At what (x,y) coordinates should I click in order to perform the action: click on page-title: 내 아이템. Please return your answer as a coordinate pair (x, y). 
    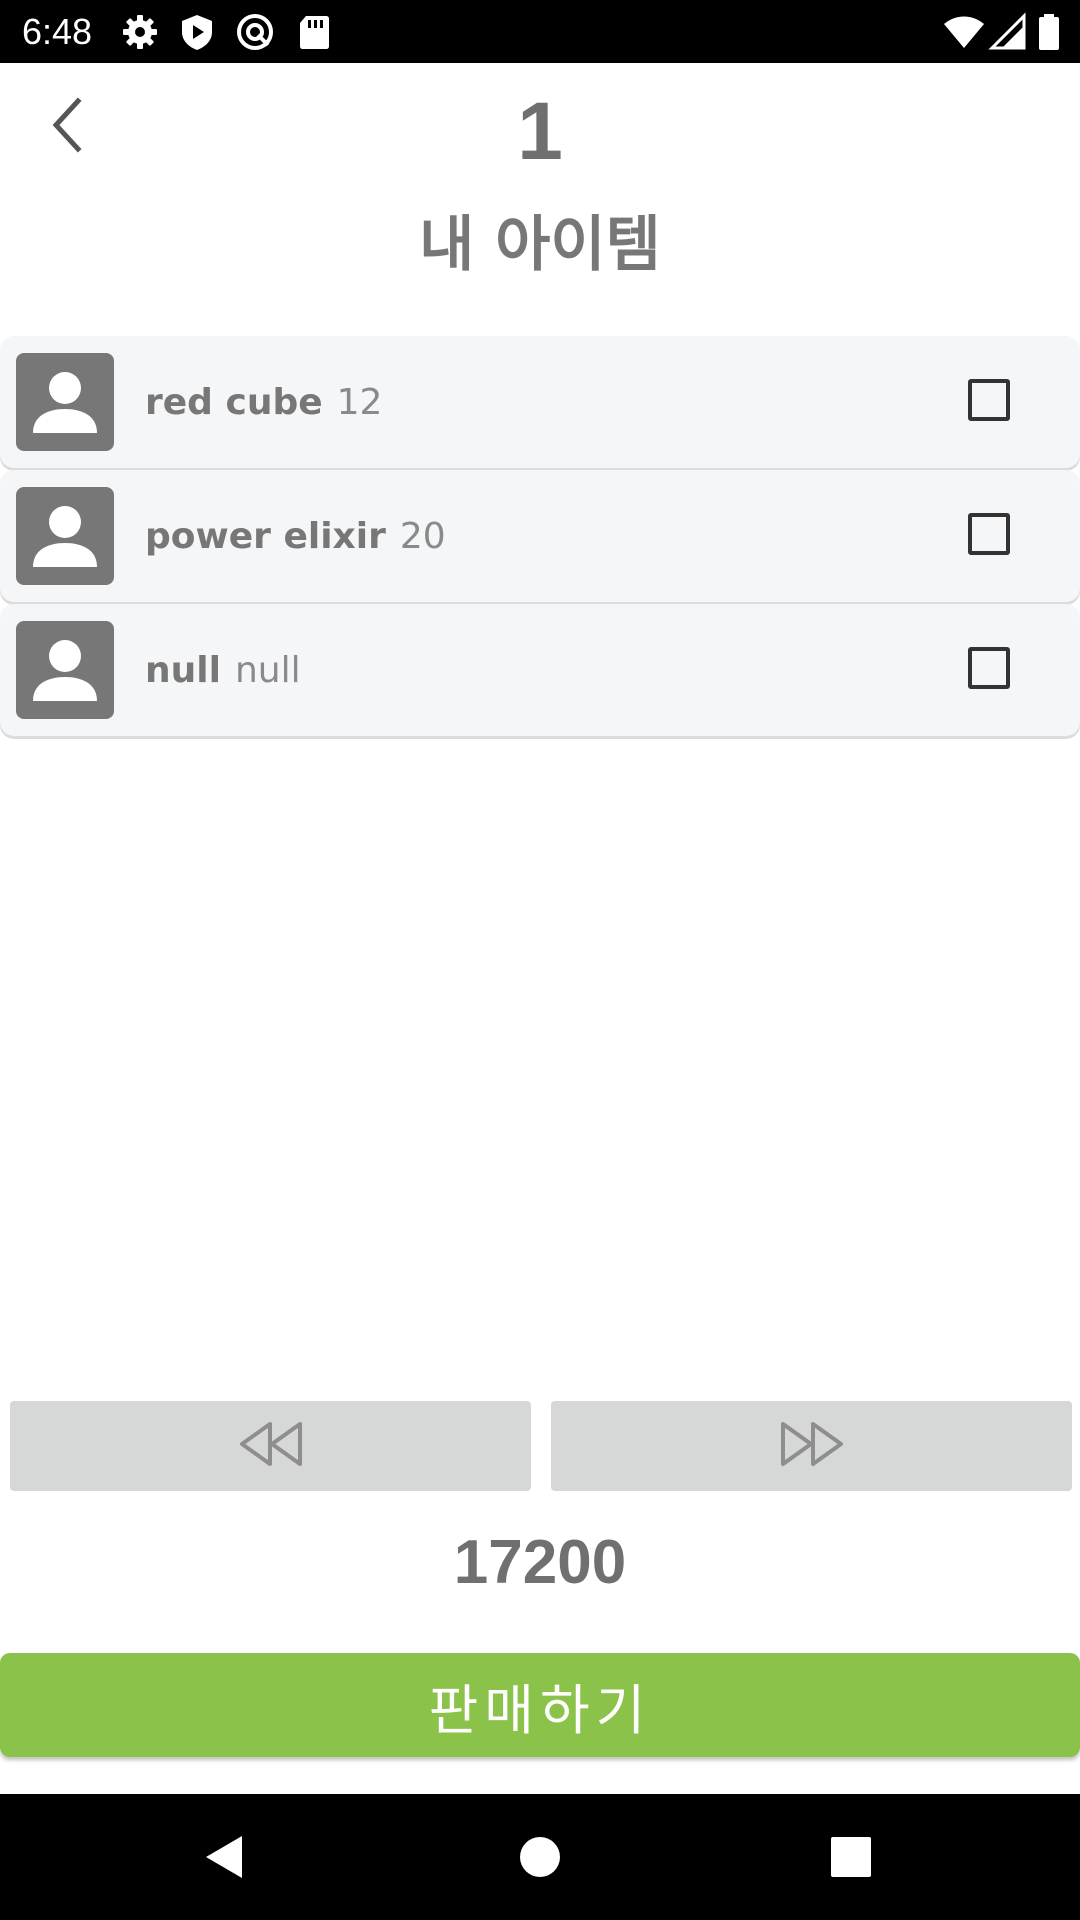
    Looking at the image, I should click on (540, 245).